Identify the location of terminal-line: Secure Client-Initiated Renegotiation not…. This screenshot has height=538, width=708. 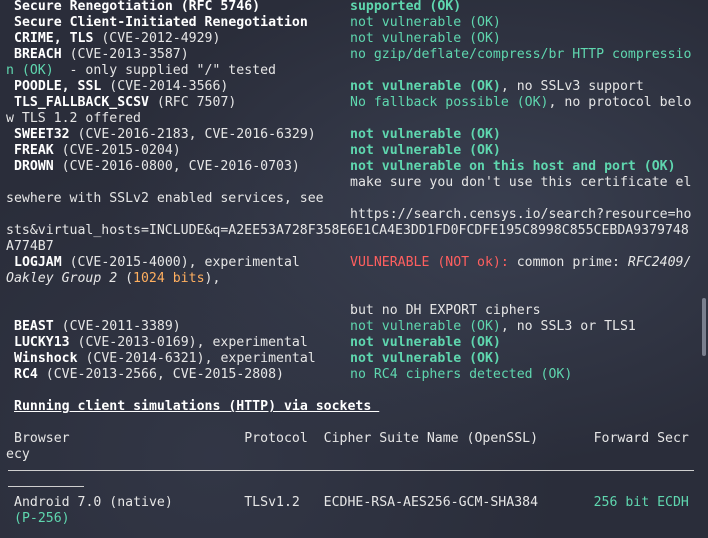
(351, 23).